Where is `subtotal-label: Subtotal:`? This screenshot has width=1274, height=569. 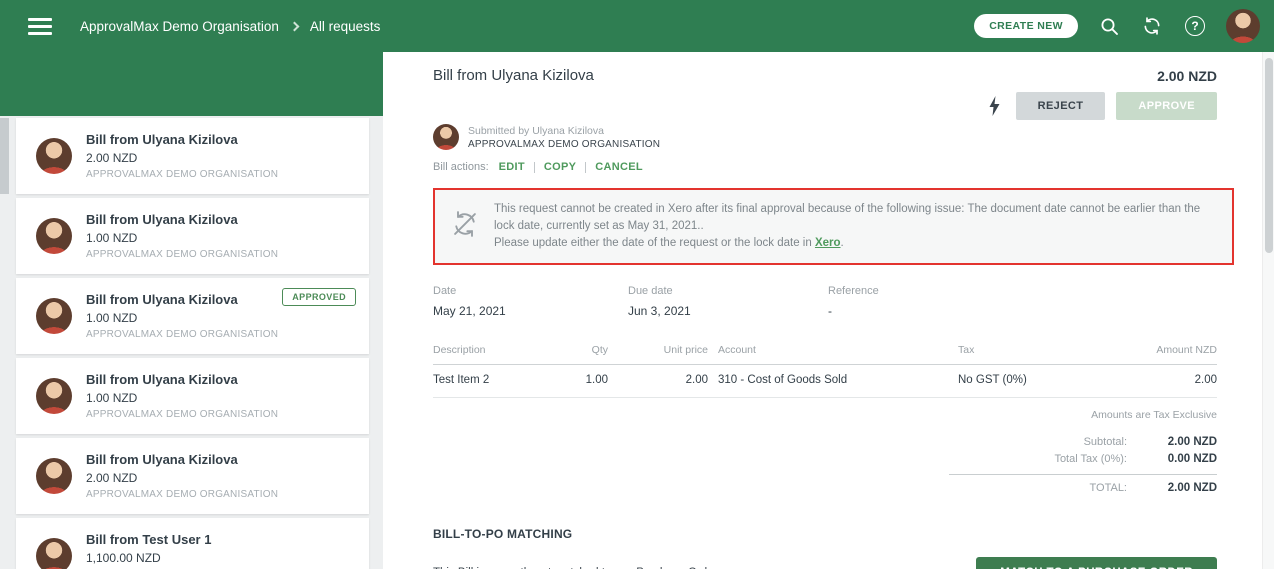 subtotal-label: Subtotal: is located at coordinates (1105, 441).